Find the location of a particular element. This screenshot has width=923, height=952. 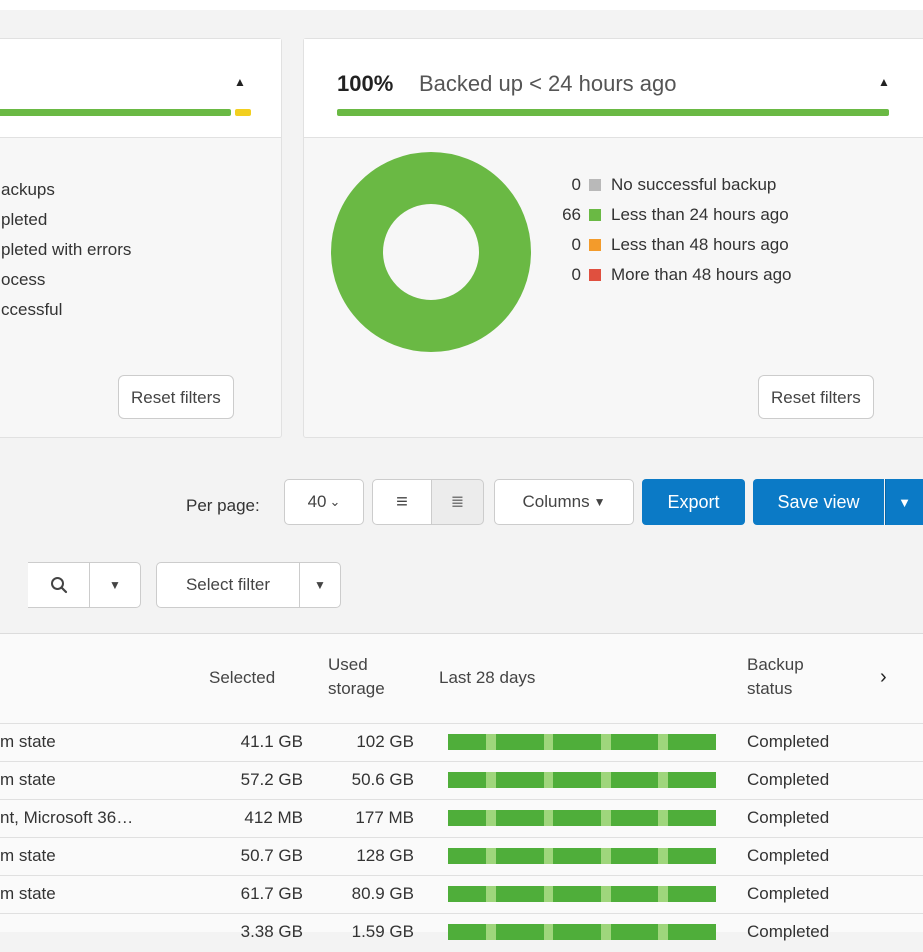

legend-swatch is located at coordinates (595, 245).